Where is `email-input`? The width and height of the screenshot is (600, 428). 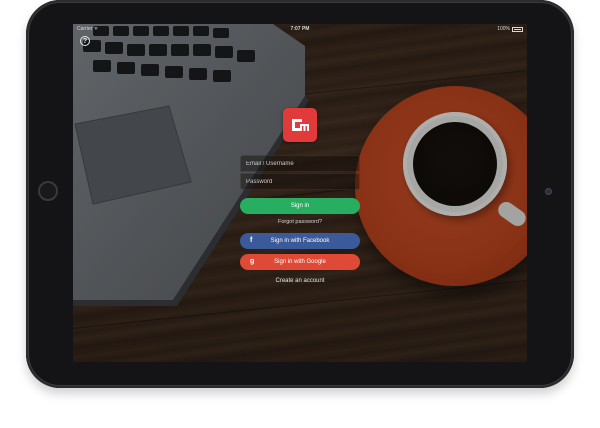 email-input is located at coordinates (302, 163).